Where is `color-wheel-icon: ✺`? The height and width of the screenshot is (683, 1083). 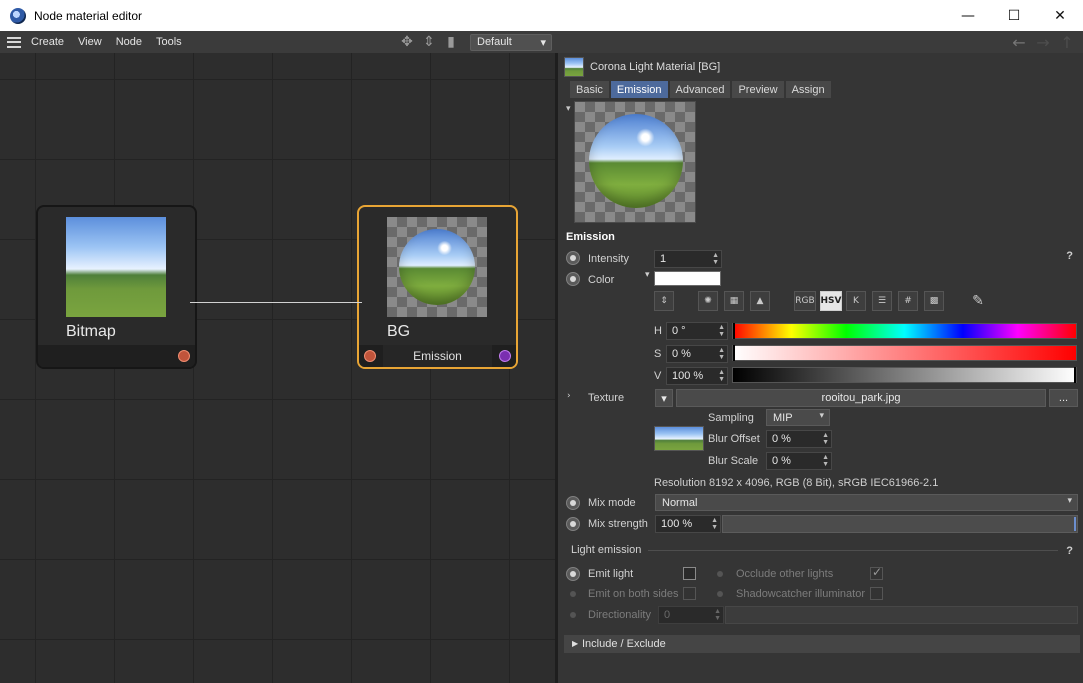 color-wheel-icon: ✺ is located at coordinates (708, 301).